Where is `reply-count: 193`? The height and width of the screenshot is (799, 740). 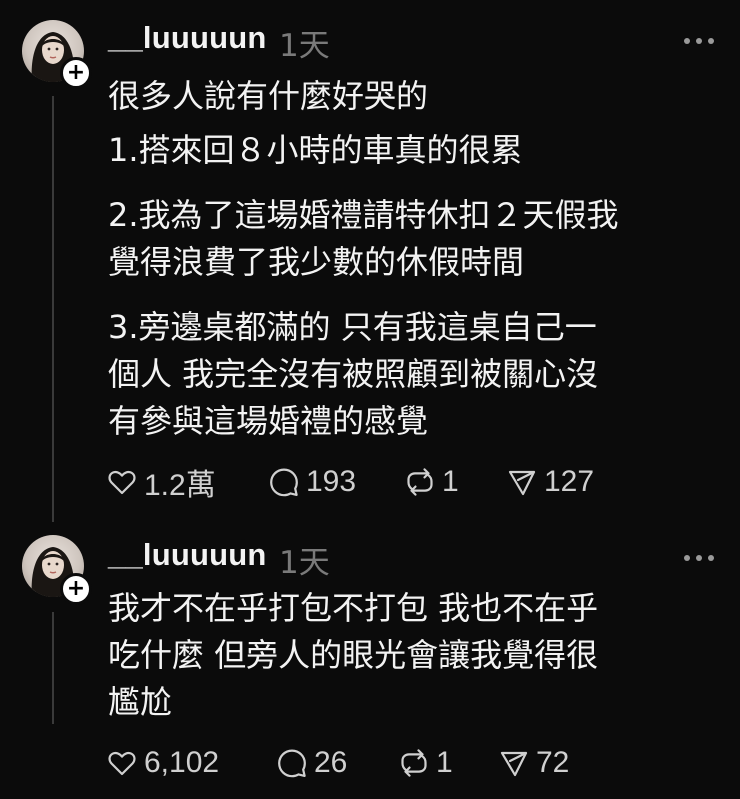 reply-count: 193 is located at coordinates (331, 481).